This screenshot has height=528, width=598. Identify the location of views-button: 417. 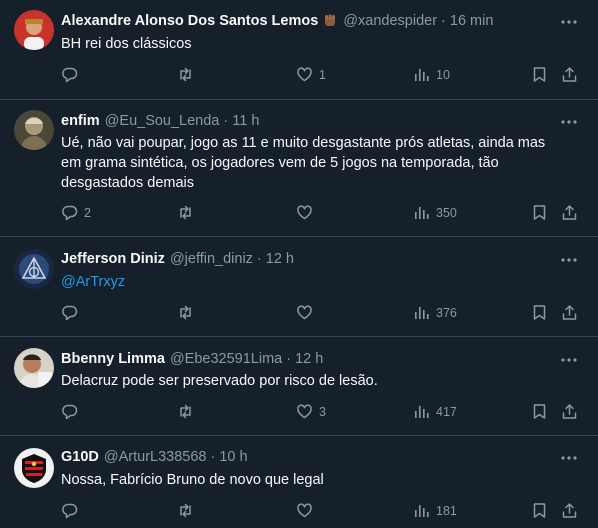
(435, 411).